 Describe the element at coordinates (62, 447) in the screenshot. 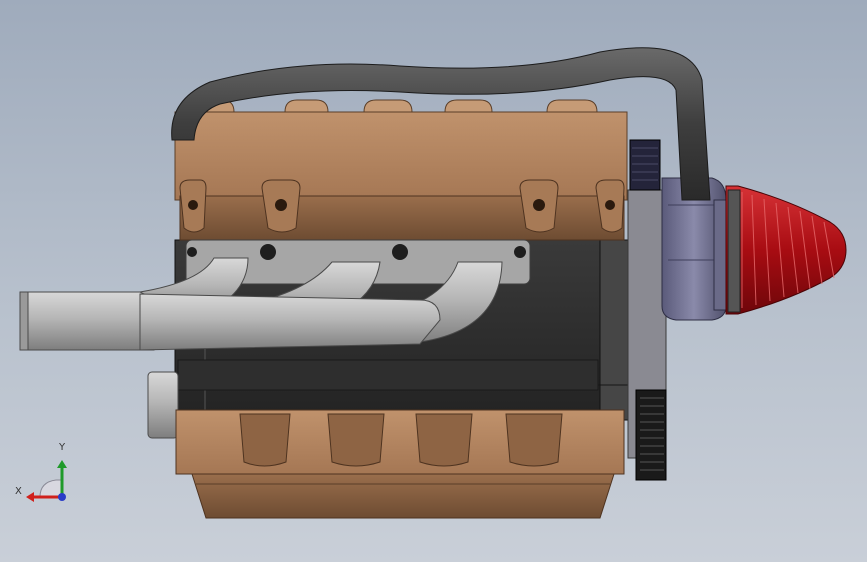

I see `y-axis-label: Y` at that location.